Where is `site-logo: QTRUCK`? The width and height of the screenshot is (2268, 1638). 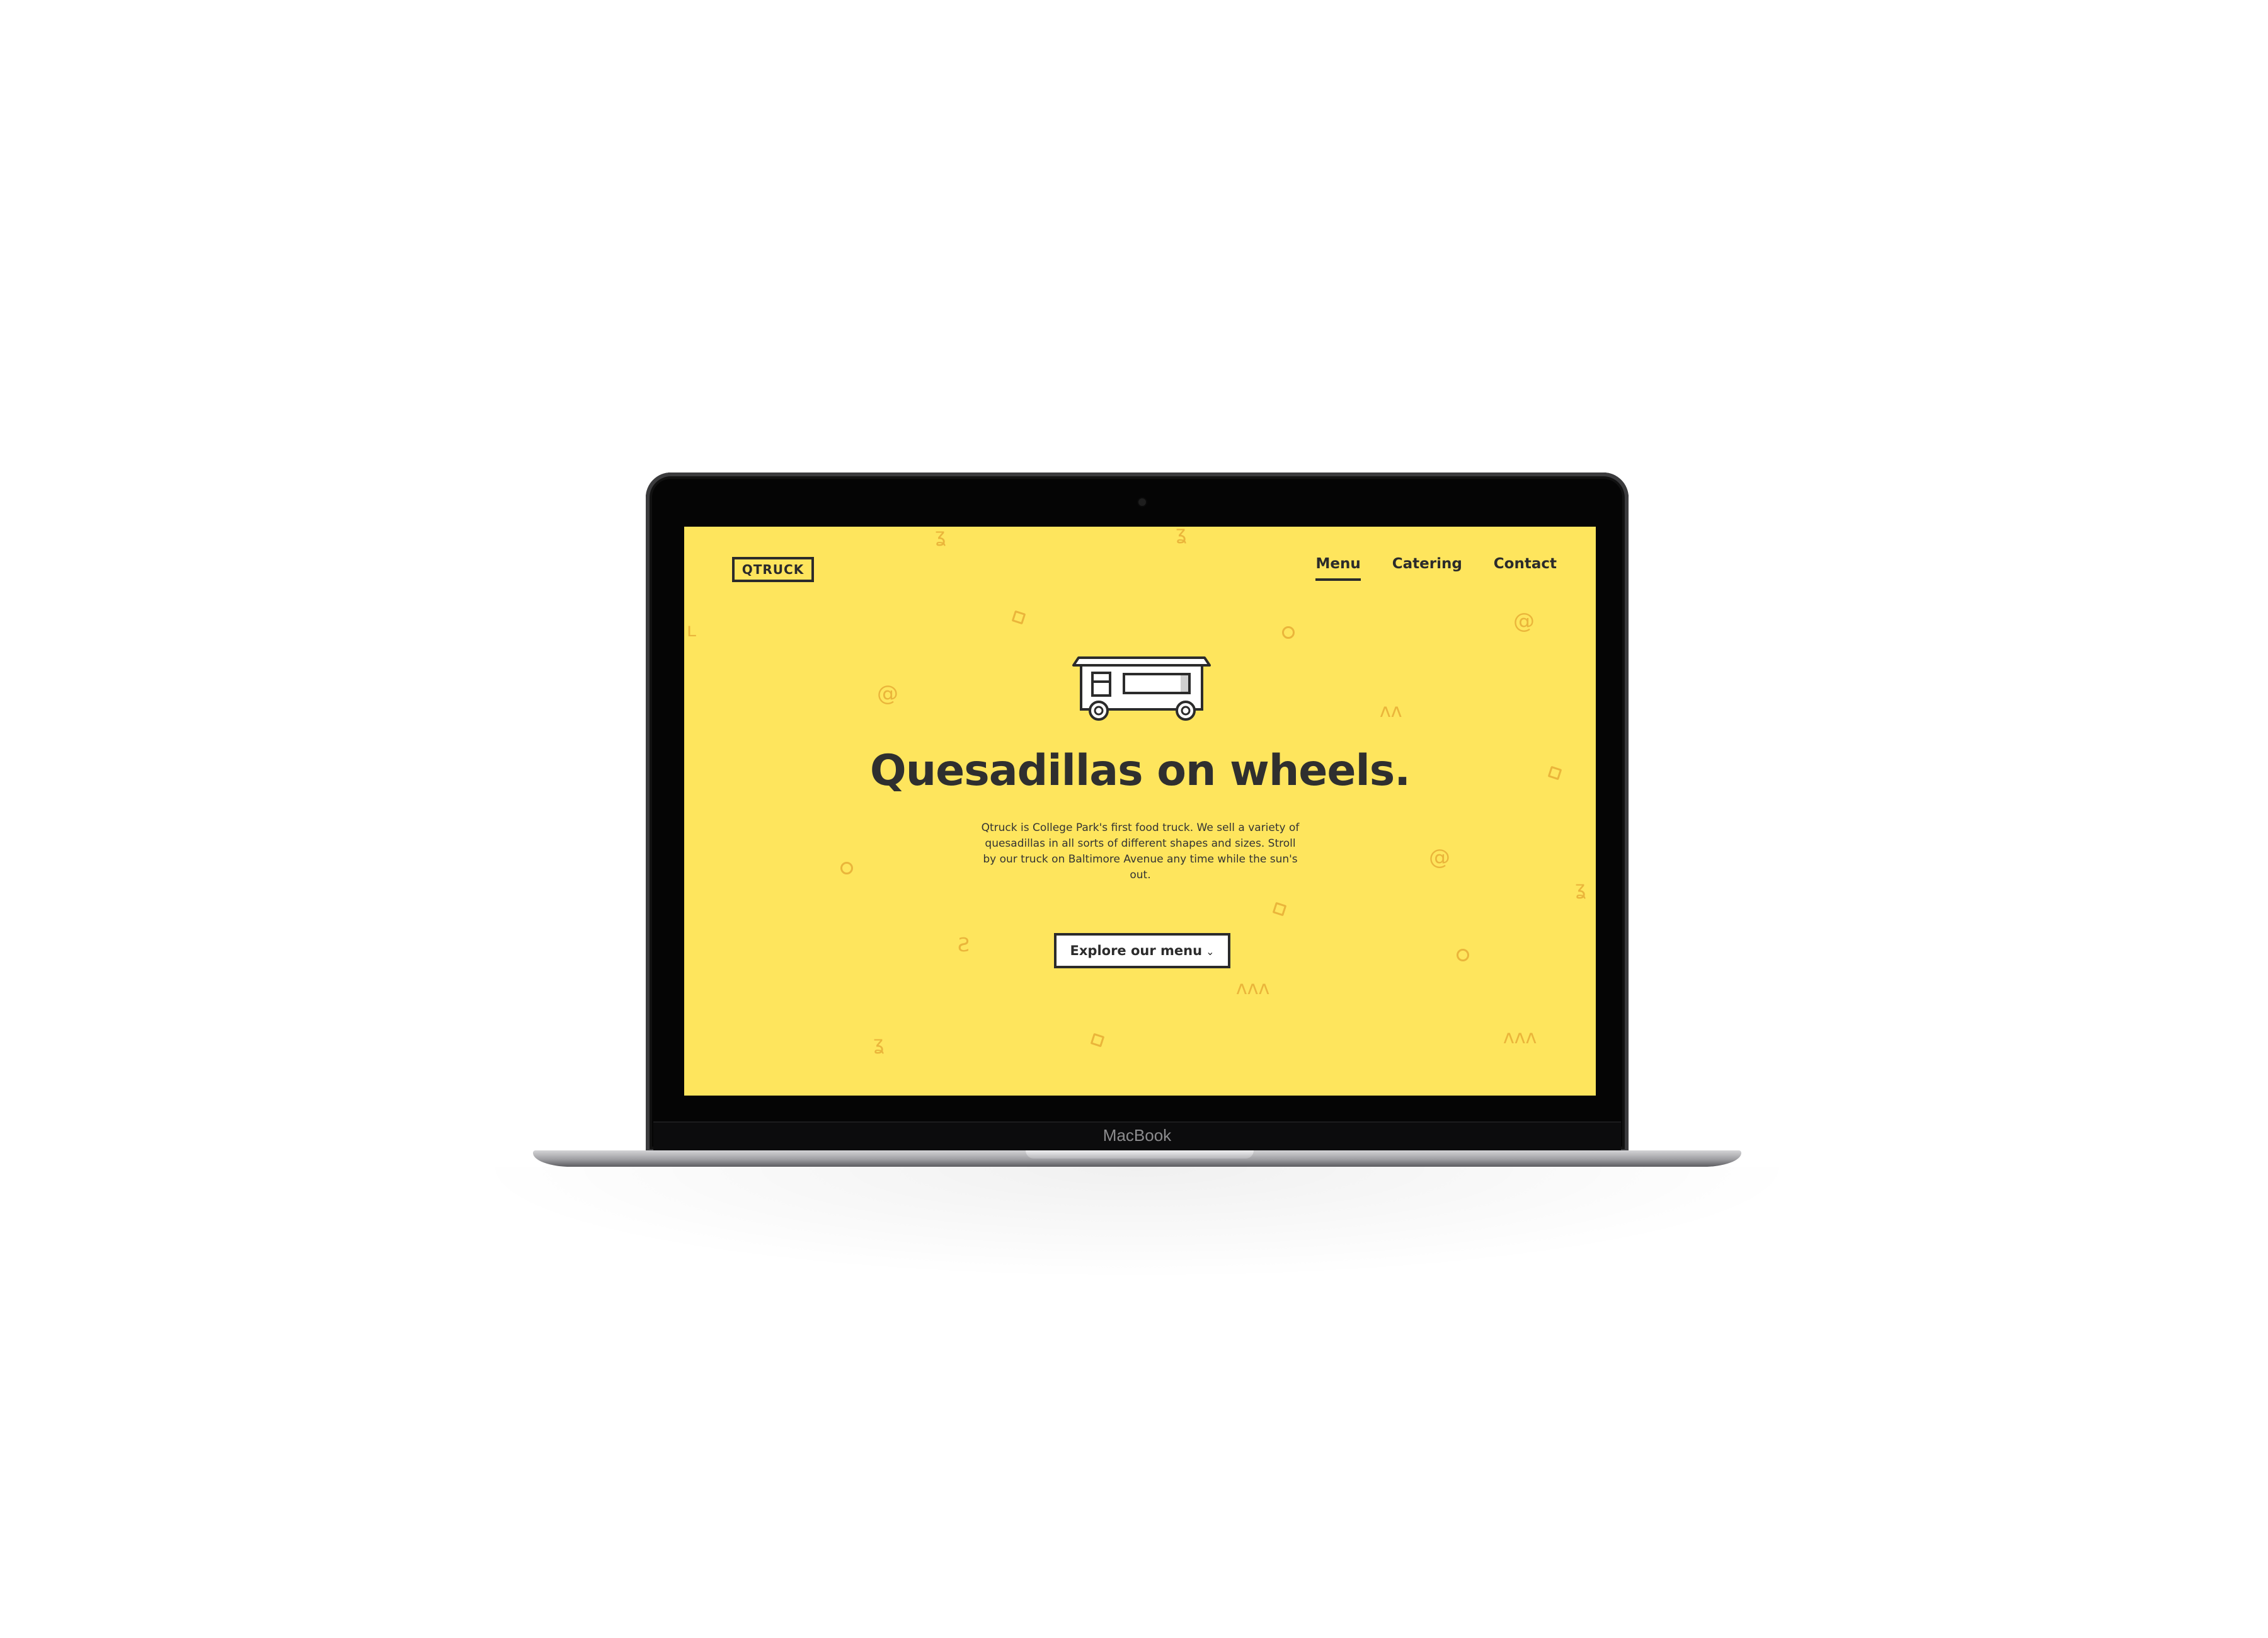
site-logo: QTRUCK is located at coordinates (773, 569).